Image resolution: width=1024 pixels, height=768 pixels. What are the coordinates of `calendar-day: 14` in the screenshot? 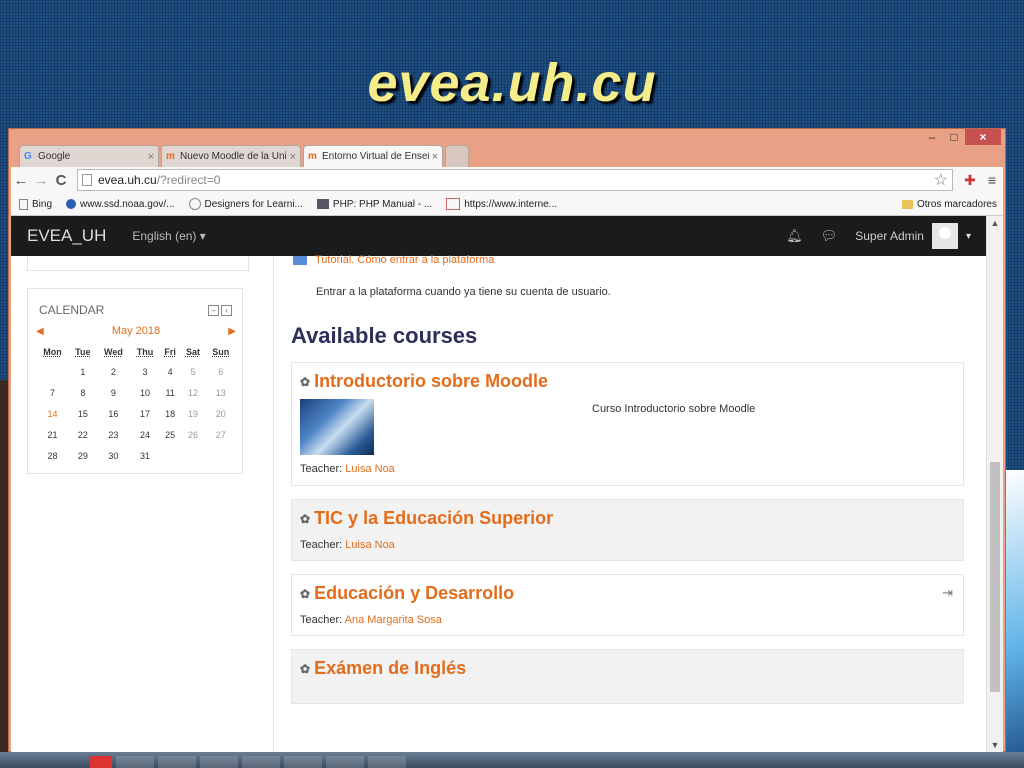 It's located at (52, 413).